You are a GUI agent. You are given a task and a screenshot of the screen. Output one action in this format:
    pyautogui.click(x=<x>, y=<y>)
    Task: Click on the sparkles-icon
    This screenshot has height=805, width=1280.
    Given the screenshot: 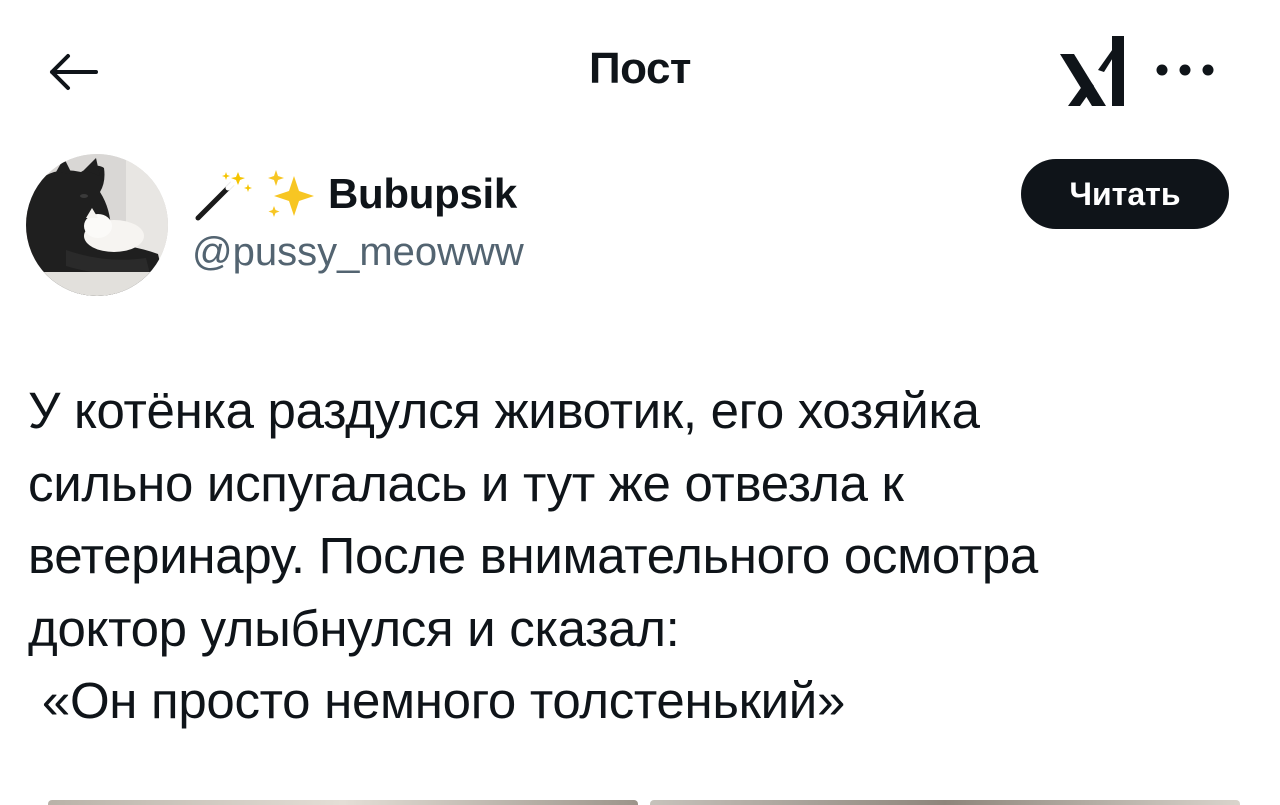 What is the action you would take?
    pyautogui.click(x=291, y=193)
    